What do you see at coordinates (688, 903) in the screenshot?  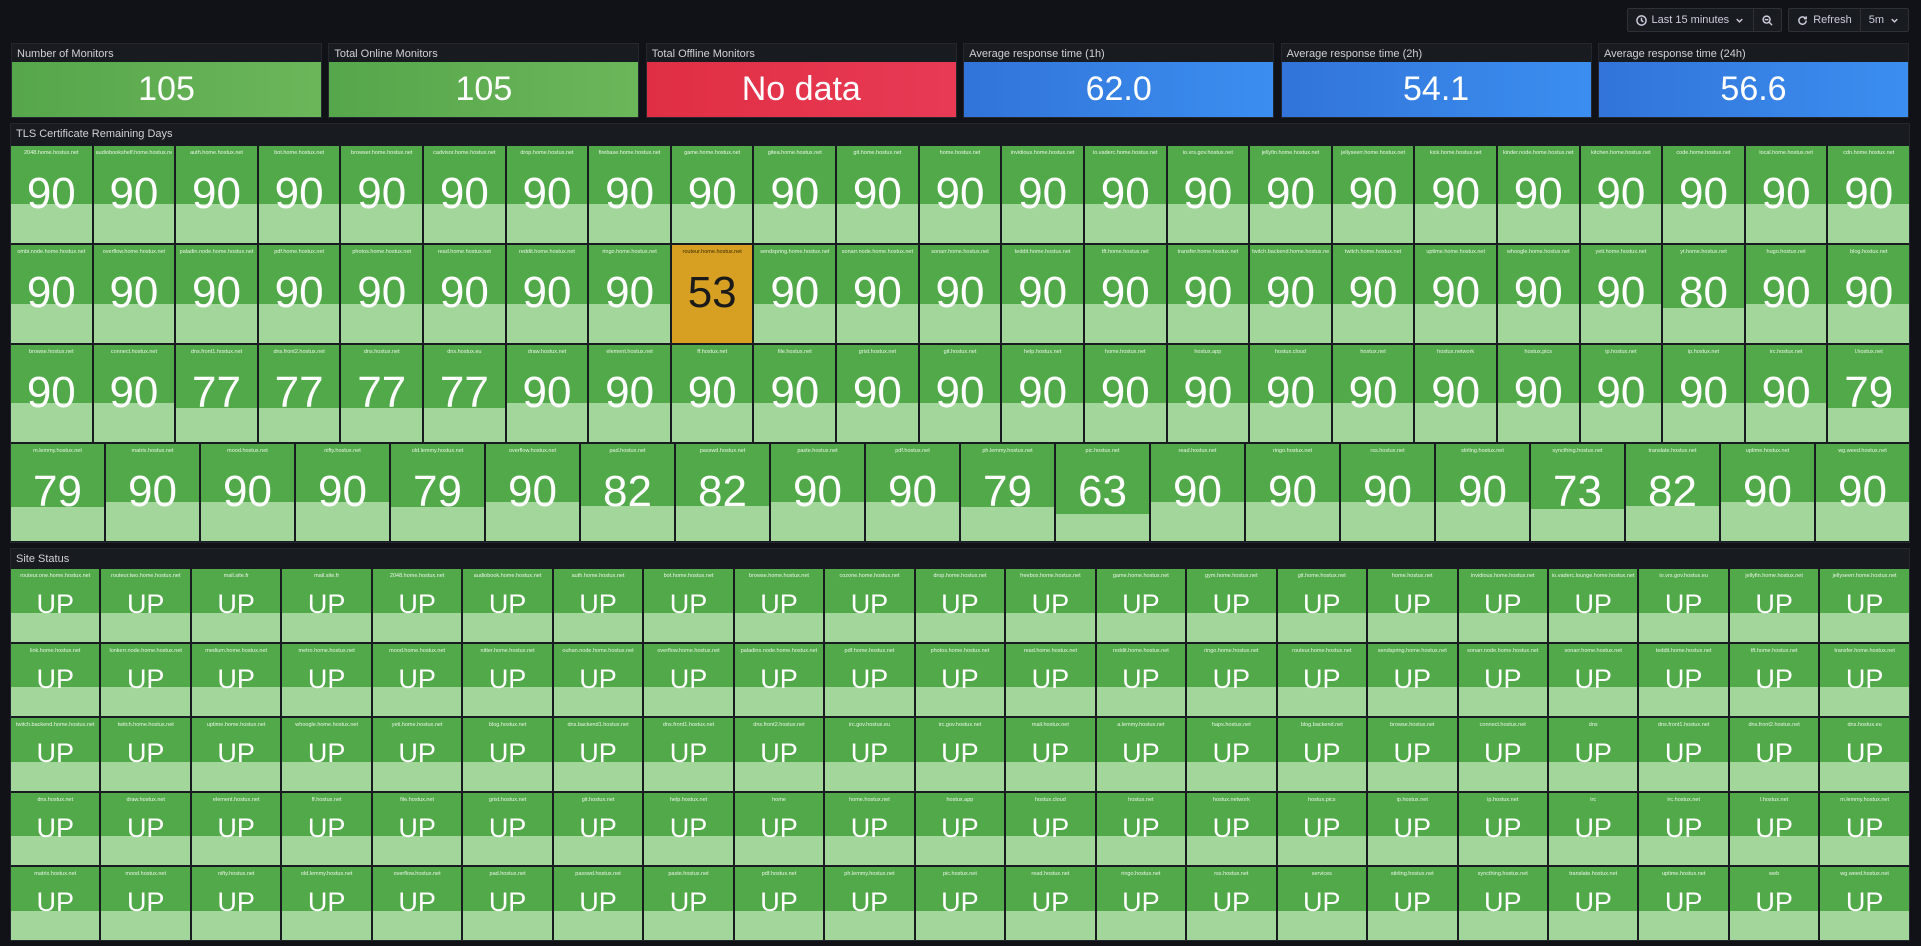 I see `monitor-tile: paste.hostux.net UP` at bounding box center [688, 903].